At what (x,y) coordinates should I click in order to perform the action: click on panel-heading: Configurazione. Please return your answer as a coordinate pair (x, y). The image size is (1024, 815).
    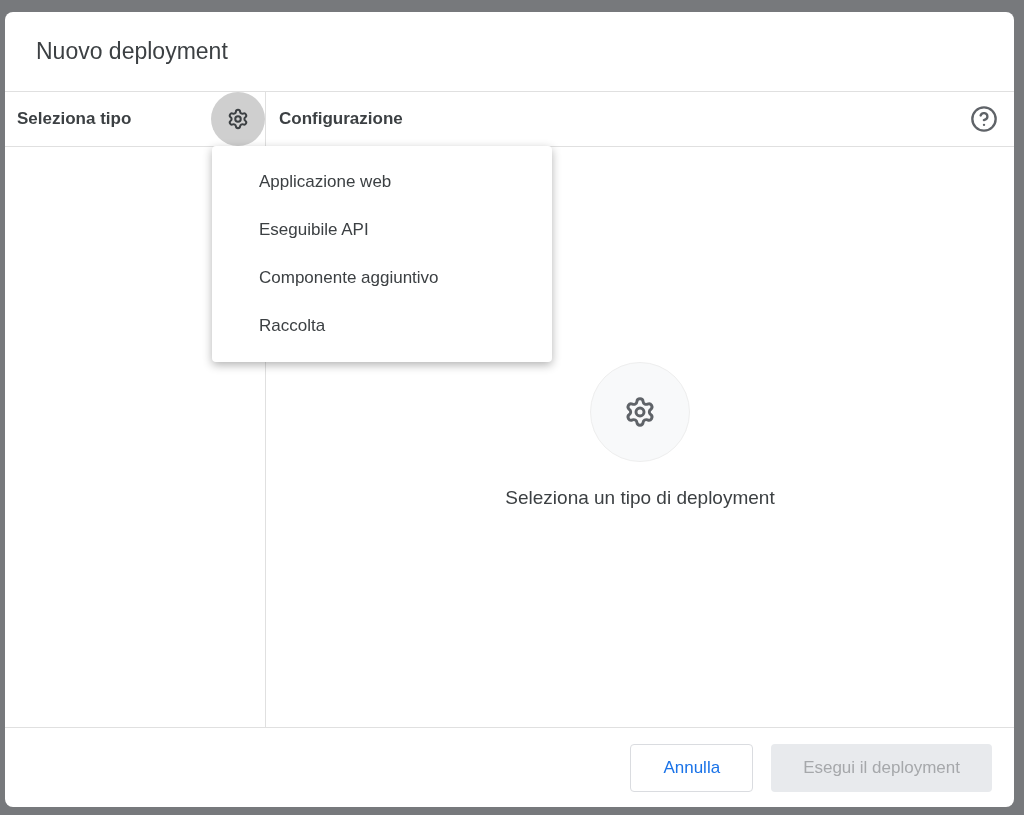
    Looking at the image, I should click on (341, 119).